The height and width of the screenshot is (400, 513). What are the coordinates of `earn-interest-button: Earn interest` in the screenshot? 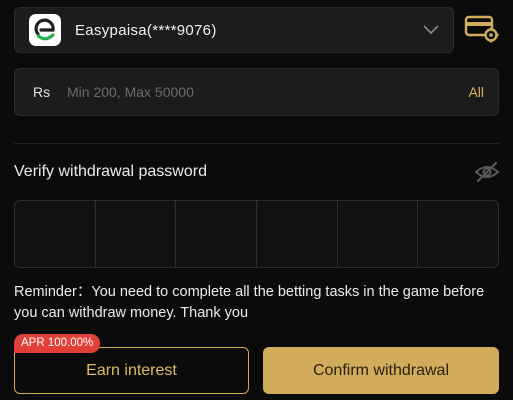 It's located at (131, 370).